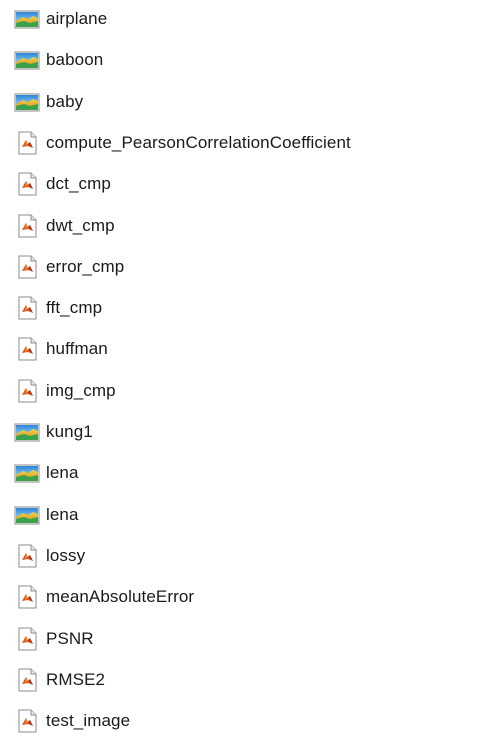 This screenshot has width=479, height=751. Describe the element at coordinates (198, 142) in the screenshot. I see `file-name: compute_PearsonCorrelationCoefficient` at that location.